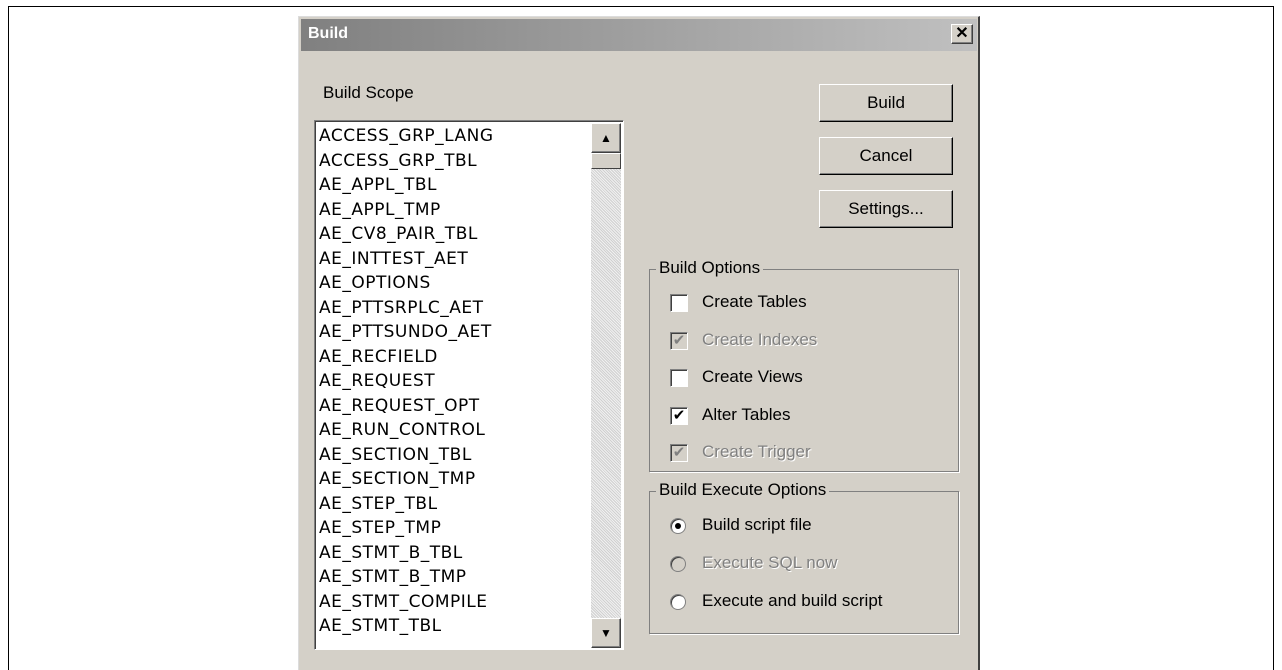 This screenshot has width=1282, height=670. Describe the element at coordinates (606, 161) in the screenshot. I see `scroll-thumb` at that location.